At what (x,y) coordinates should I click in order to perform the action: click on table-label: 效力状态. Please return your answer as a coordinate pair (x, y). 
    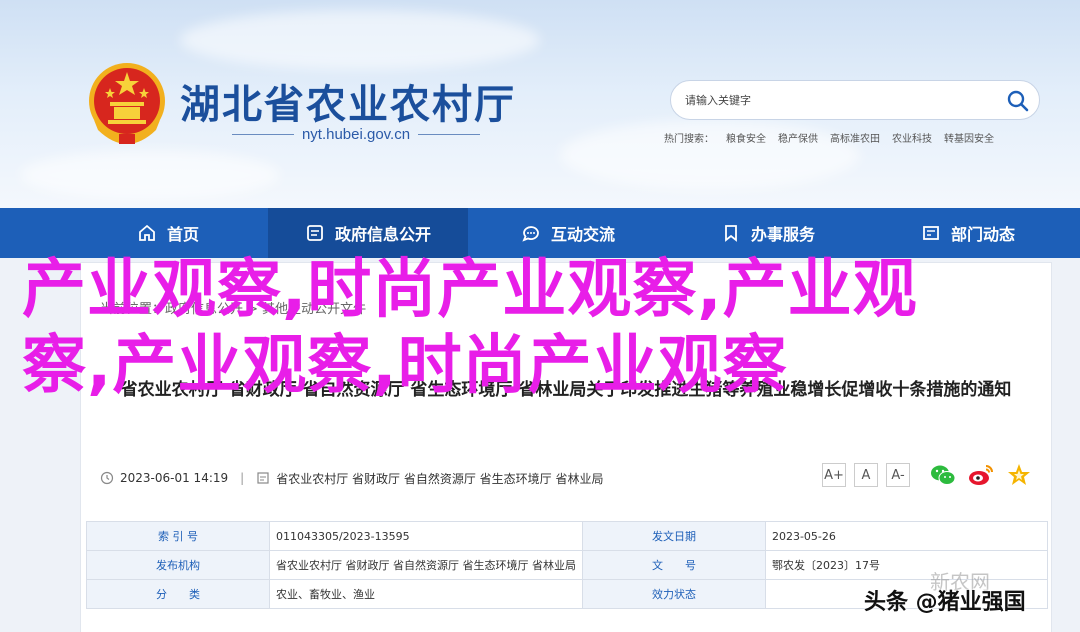
    Looking at the image, I should click on (673, 594).